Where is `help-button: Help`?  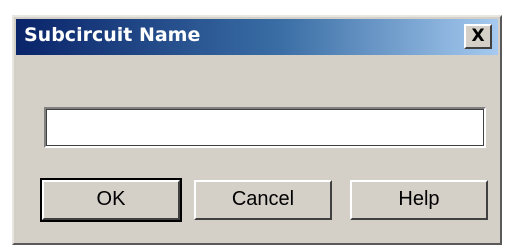
help-button: Help is located at coordinates (419, 200).